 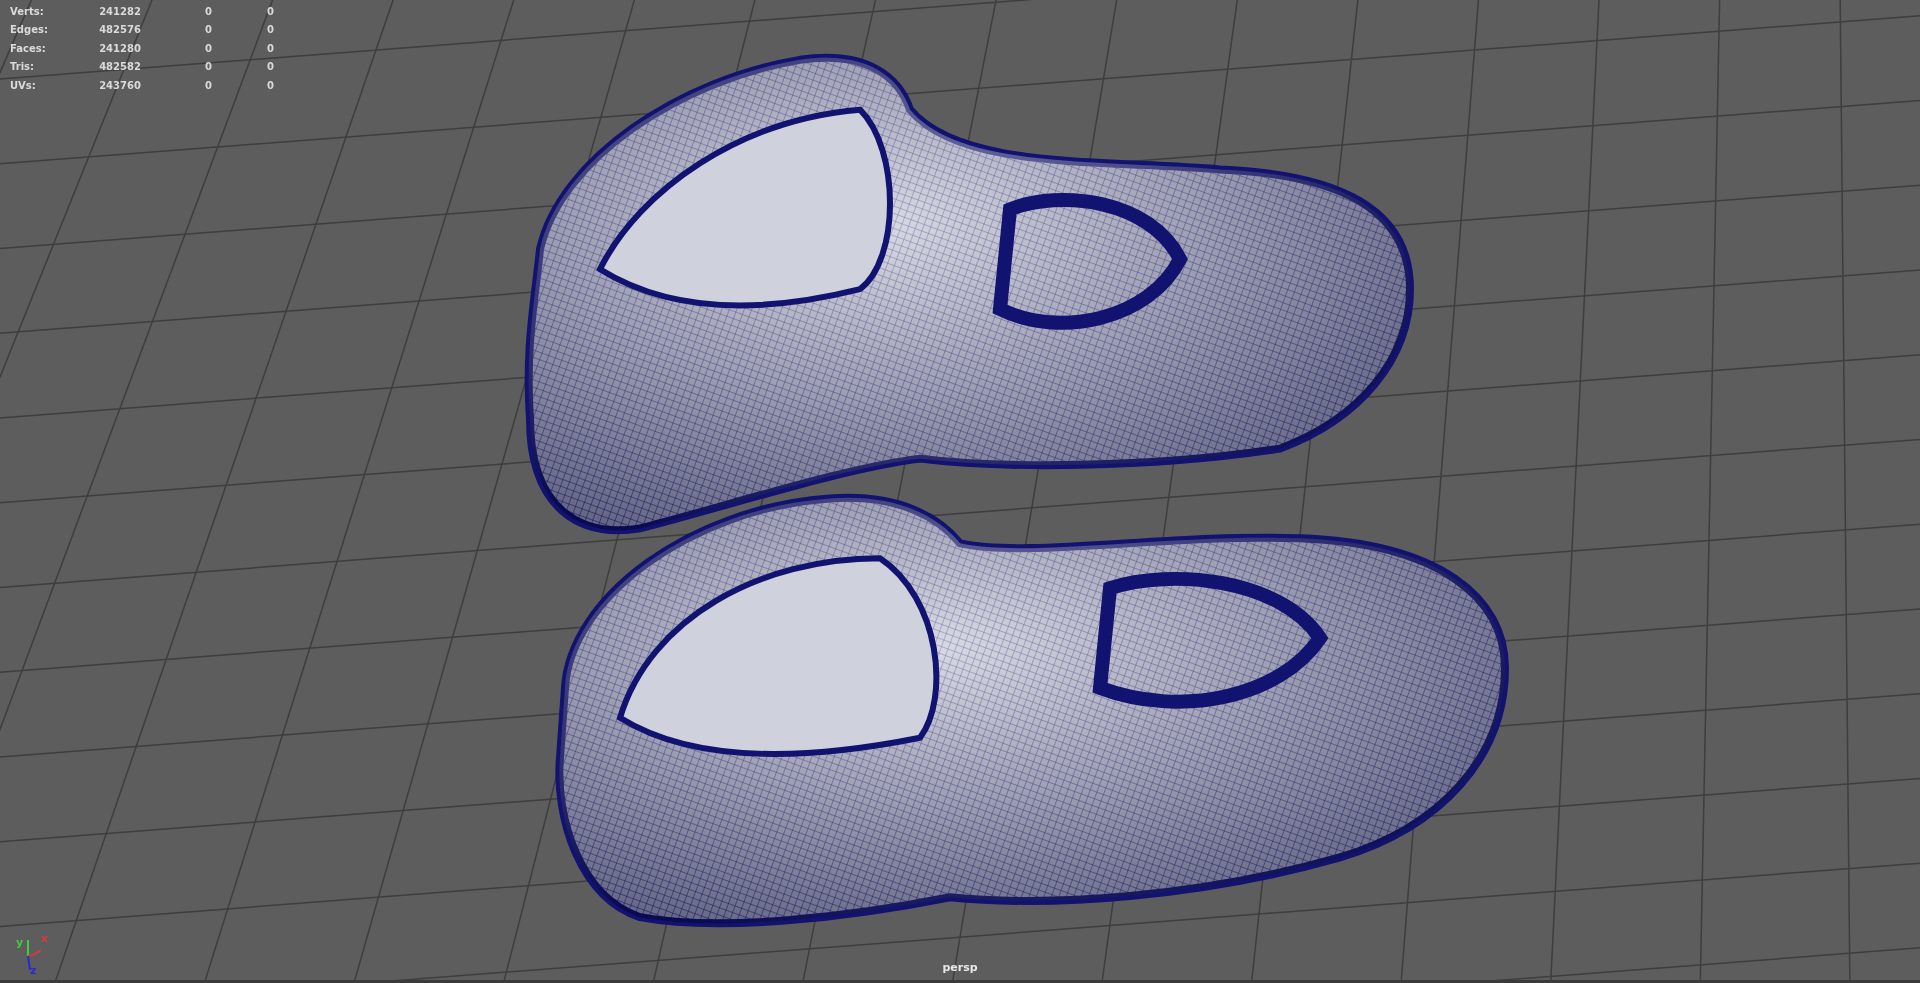 What do you see at coordinates (120, 85) in the screenshot?
I see `stat-value: 243760` at bounding box center [120, 85].